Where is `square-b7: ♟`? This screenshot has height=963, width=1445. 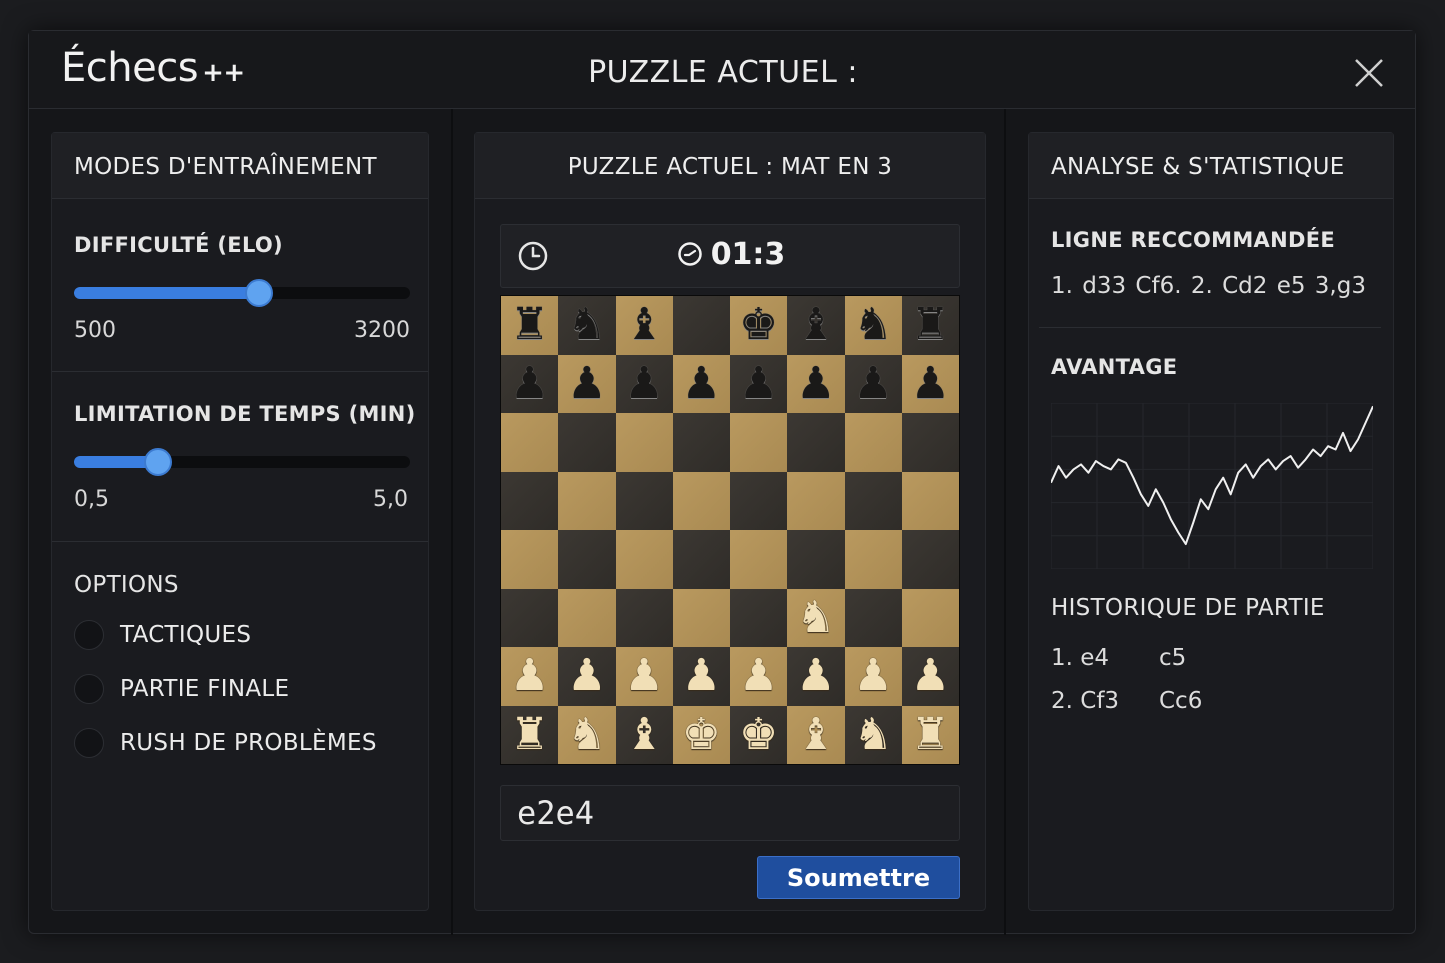 square-b7: ♟ is located at coordinates (587, 383).